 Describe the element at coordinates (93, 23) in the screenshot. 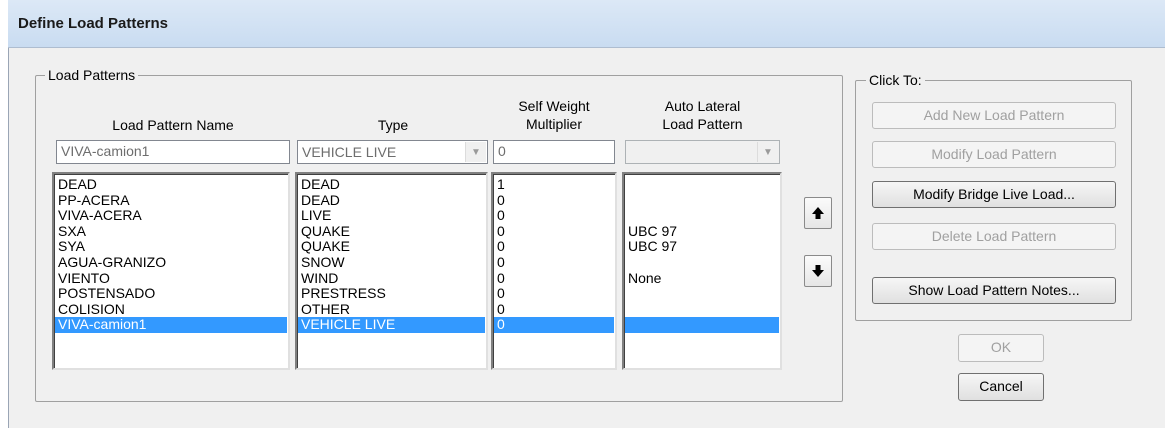

I see `window-title: Define Load Patterns` at that location.